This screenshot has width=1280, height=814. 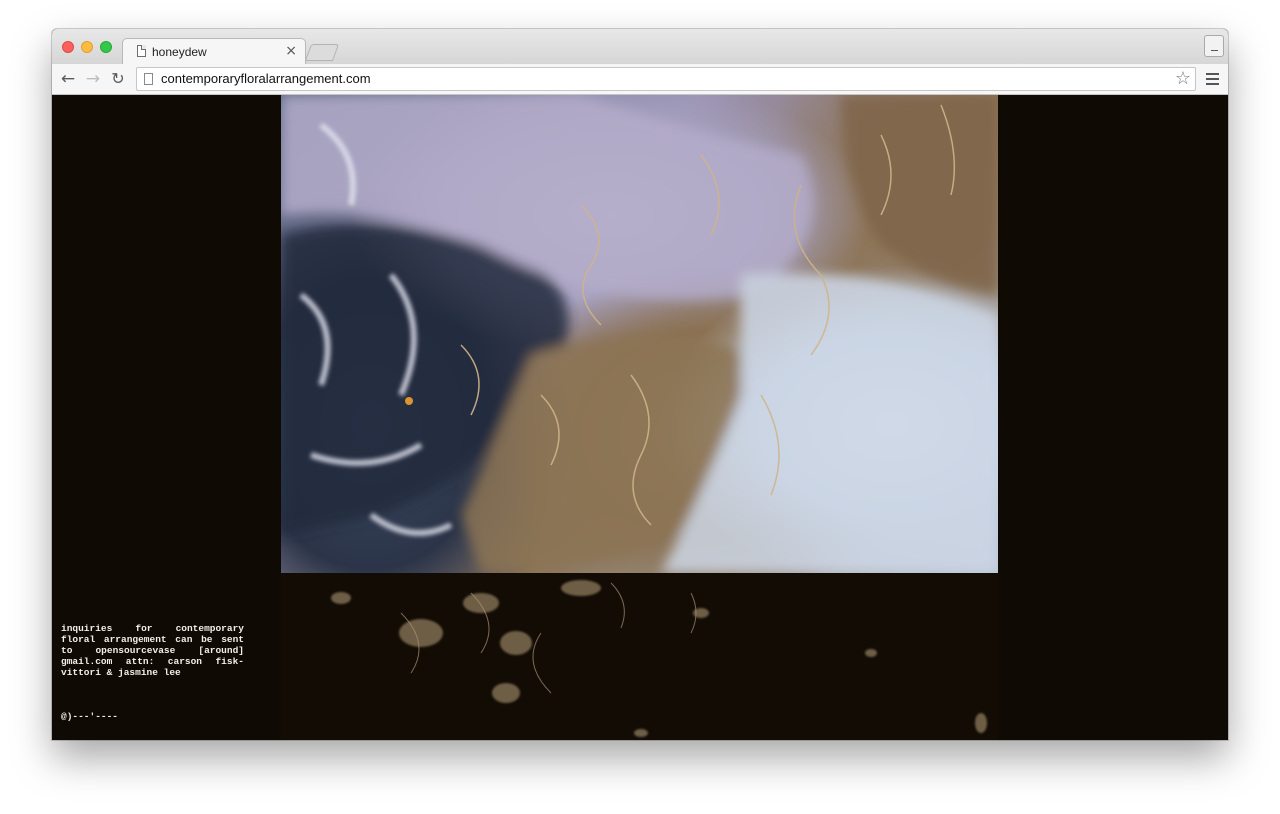 What do you see at coordinates (639, 656) in the screenshot?
I see `lower-photo` at bounding box center [639, 656].